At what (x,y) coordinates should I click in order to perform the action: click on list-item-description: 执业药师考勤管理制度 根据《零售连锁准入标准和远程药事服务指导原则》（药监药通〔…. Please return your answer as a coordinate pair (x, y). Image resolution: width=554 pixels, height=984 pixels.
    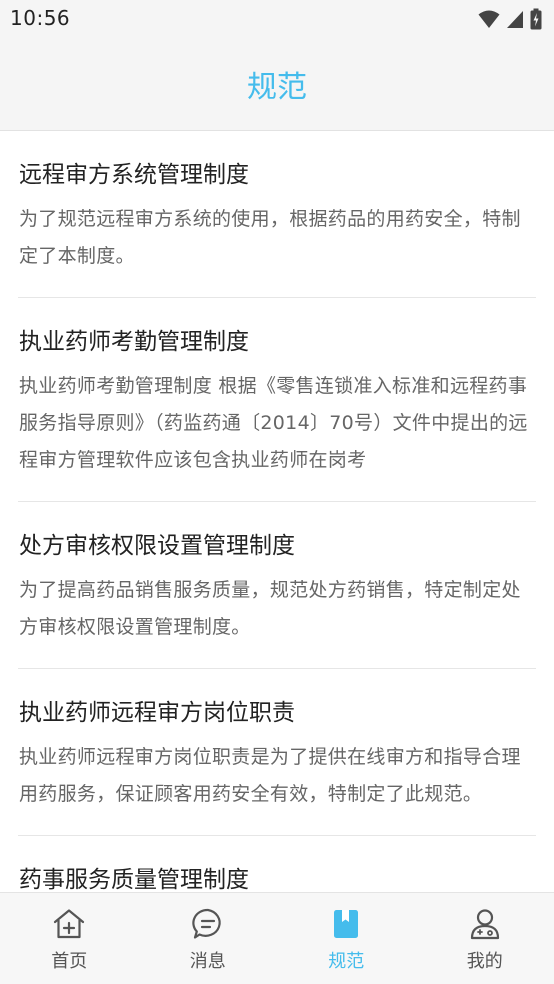
    Looking at the image, I should click on (273, 423).